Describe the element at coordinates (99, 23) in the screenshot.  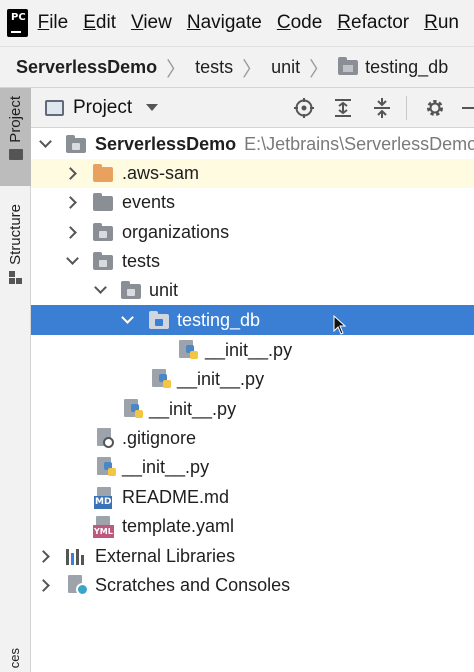
I see `menu-edit: Edit` at that location.